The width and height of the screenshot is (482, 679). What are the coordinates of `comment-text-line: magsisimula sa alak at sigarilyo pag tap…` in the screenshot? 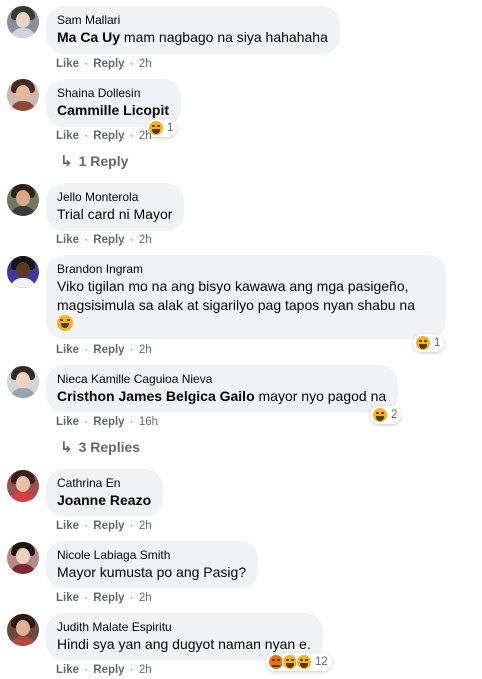 It's located at (236, 305).